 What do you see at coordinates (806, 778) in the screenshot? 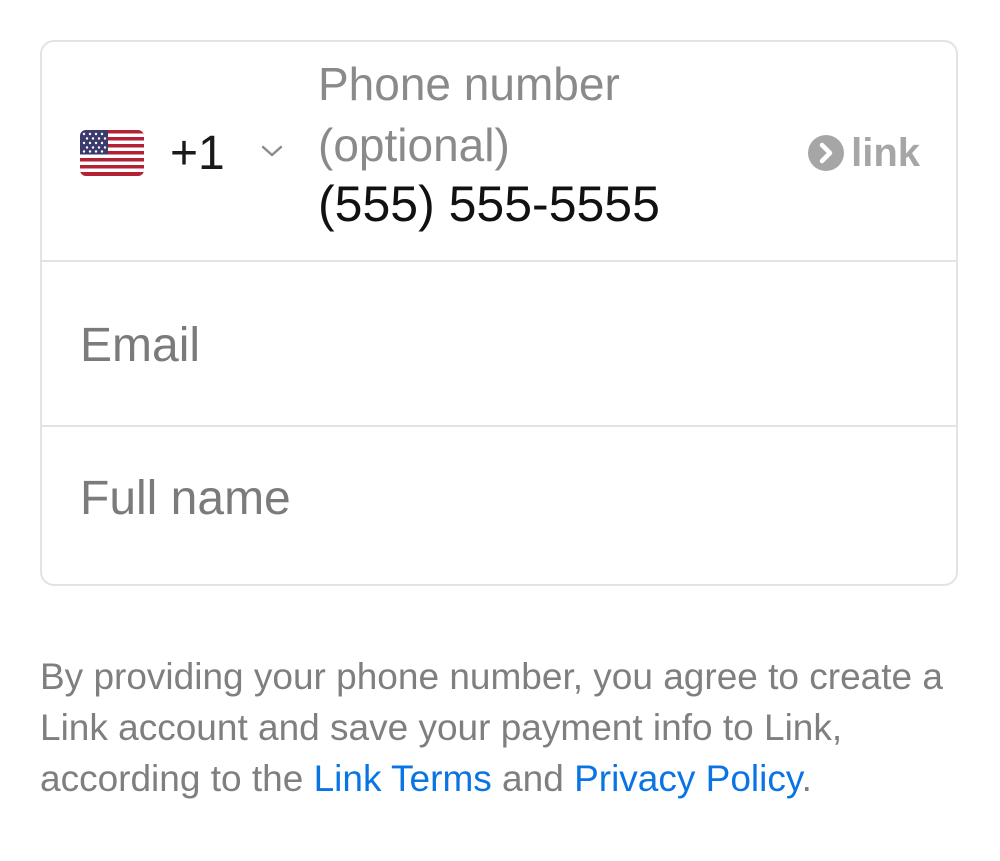
I see `consent-text-after: .` at bounding box center [806, 778].